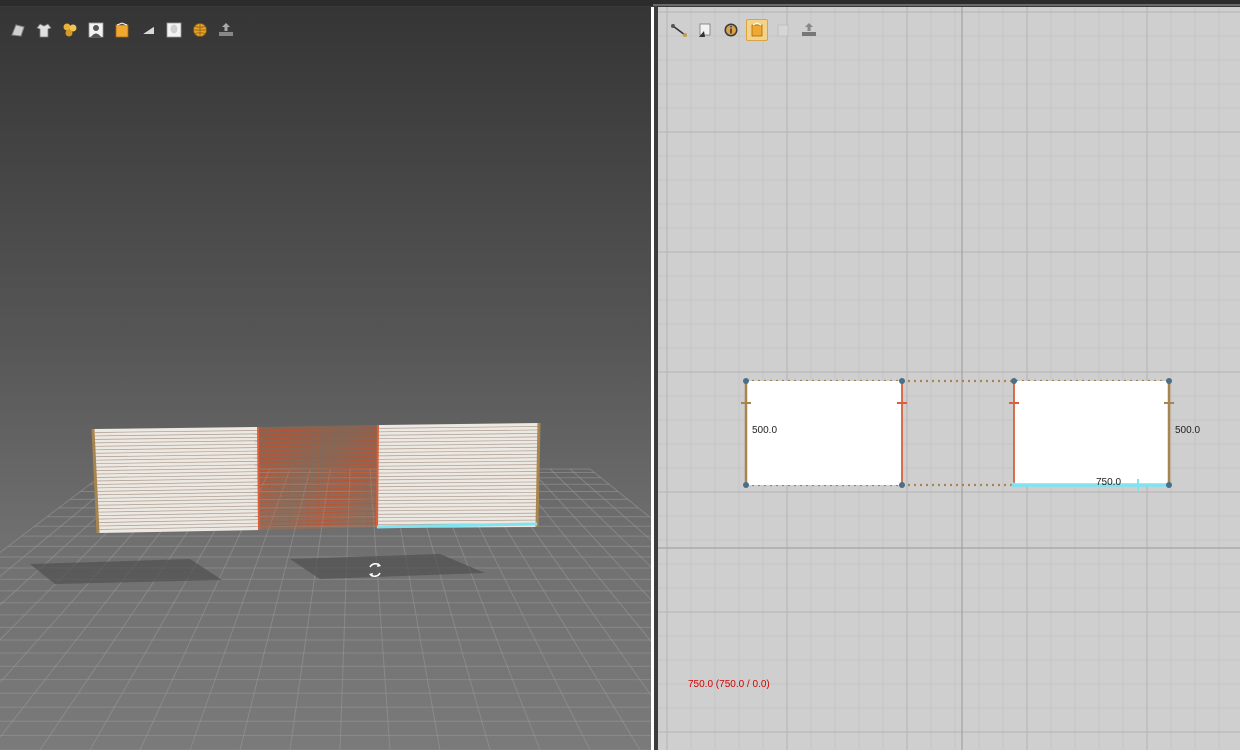  I want to click on toolbar-2d, so click(744, 30).